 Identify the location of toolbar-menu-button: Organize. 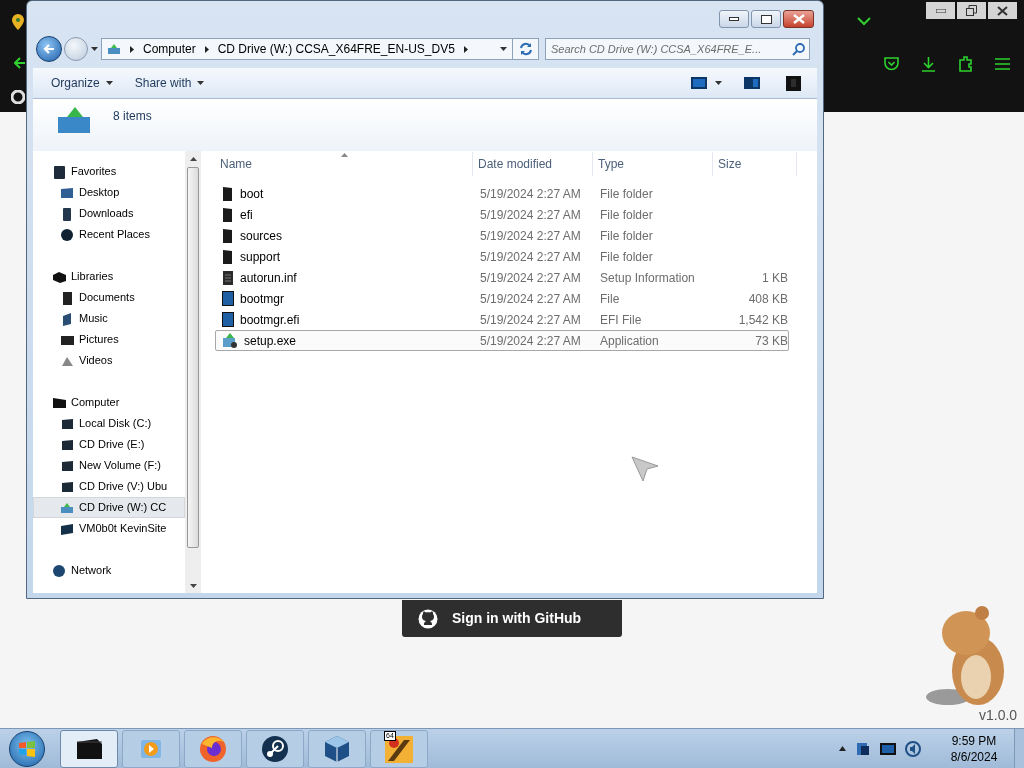
(82, 83).